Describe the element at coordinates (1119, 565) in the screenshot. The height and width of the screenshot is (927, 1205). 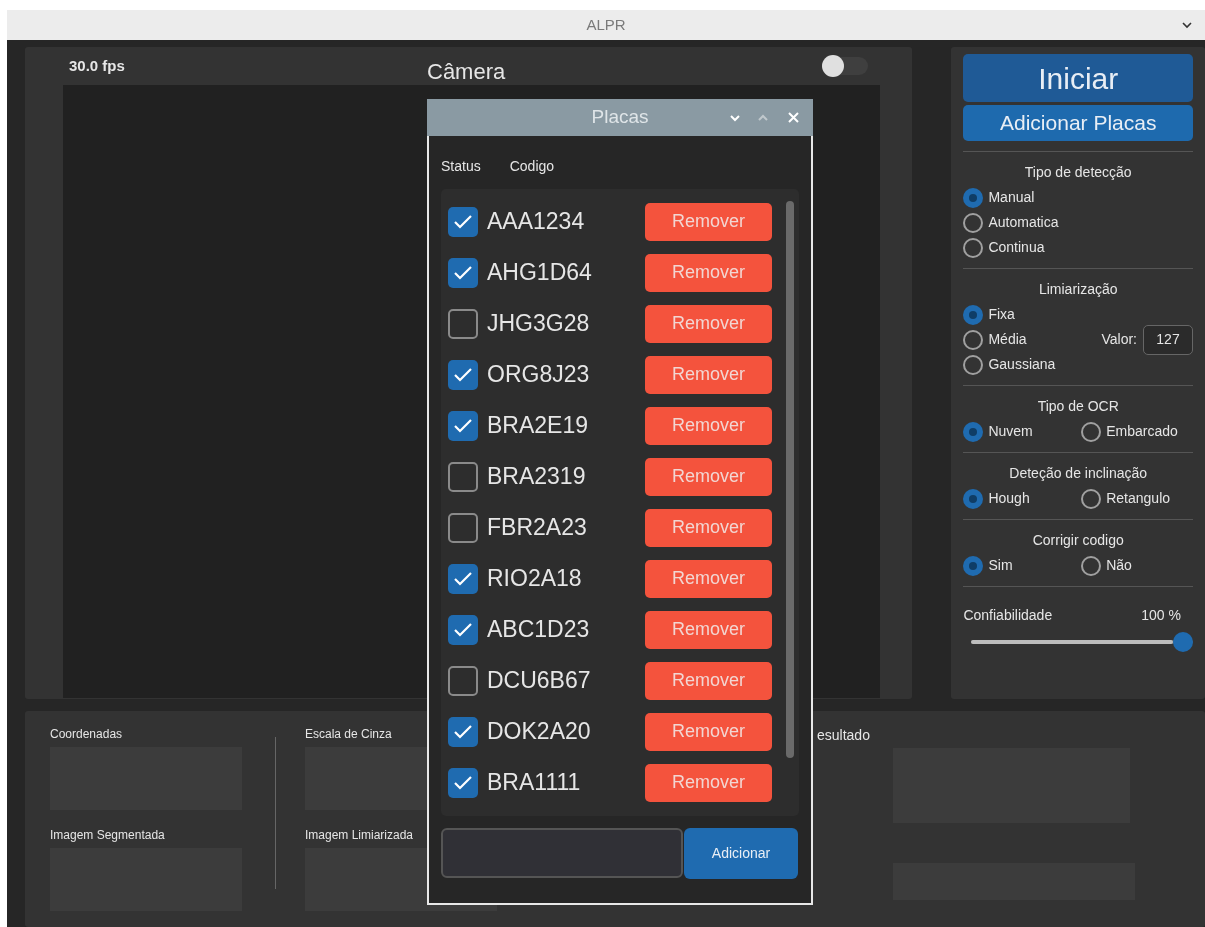
I see `radio-label: Não` at that location.